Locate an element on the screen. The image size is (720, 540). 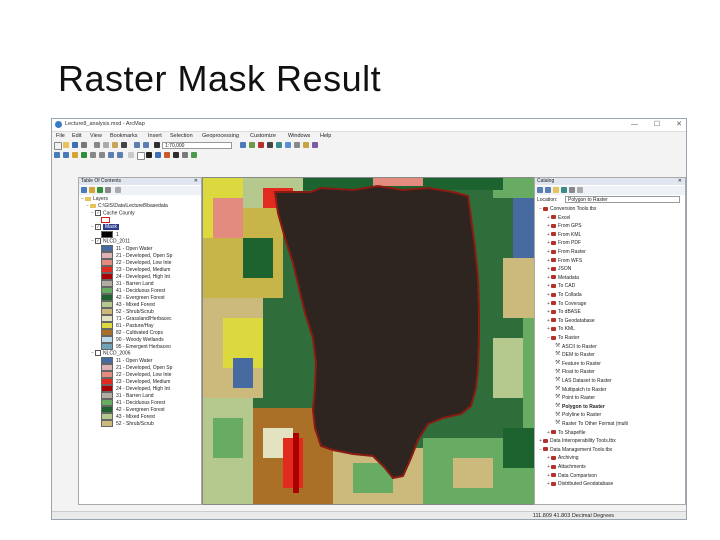
modelbuilder-icon is located at coordinates (279, 145).